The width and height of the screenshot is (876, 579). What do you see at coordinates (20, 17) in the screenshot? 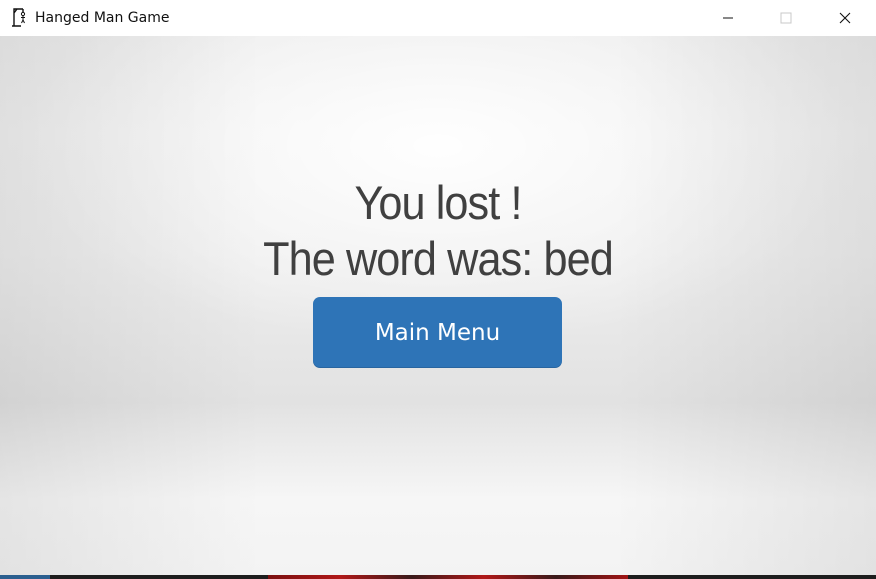
I see `gallows-icon` at bounding box center [20, 17].